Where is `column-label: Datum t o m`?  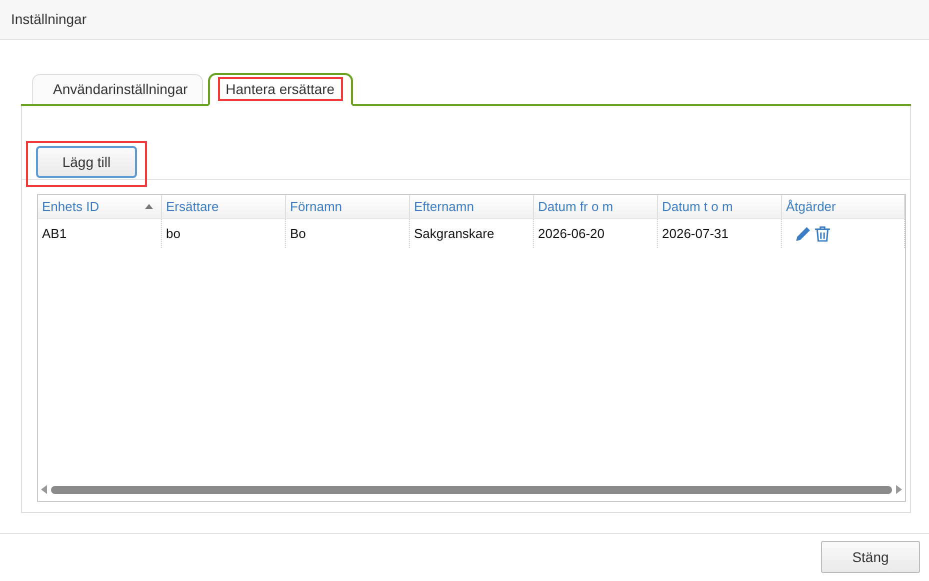 column-label: Datum t o m is located at coordinates (697, 206).